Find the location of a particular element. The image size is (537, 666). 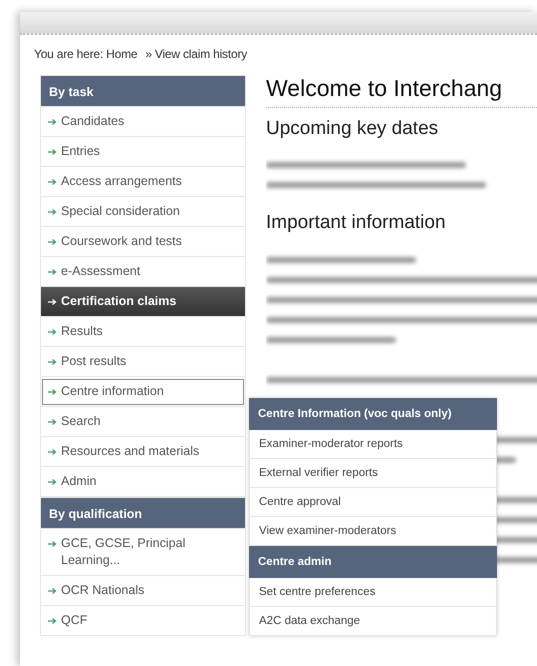

sidebar-heading: By qualification is located at coordinates (143, 513).